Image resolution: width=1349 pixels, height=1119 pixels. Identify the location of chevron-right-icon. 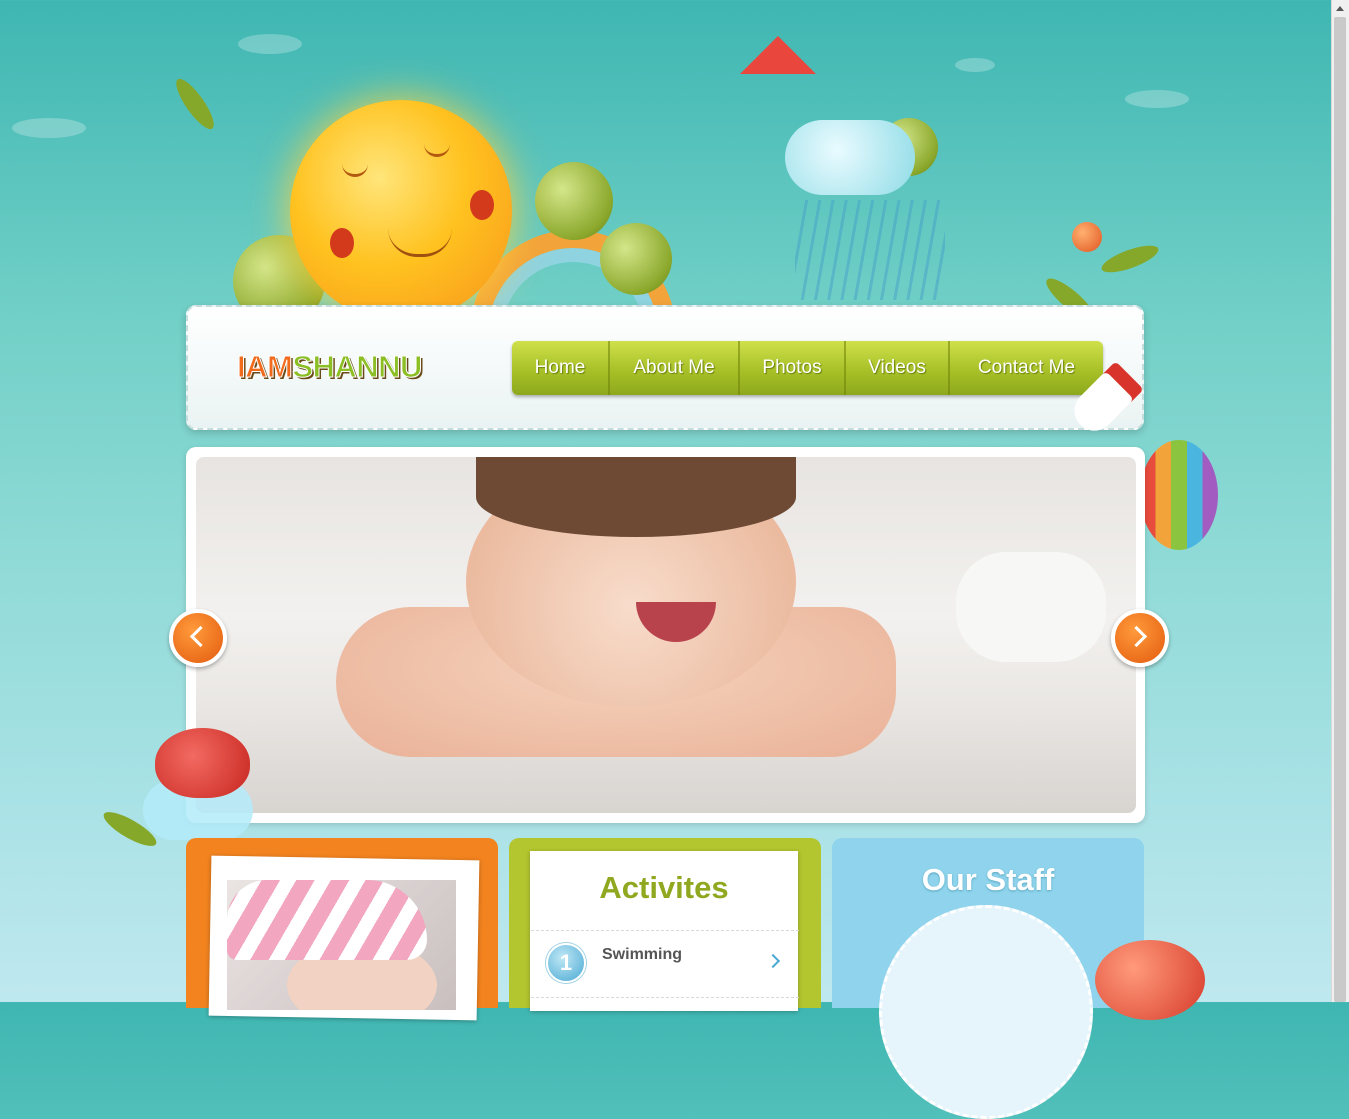
(1140, 638).